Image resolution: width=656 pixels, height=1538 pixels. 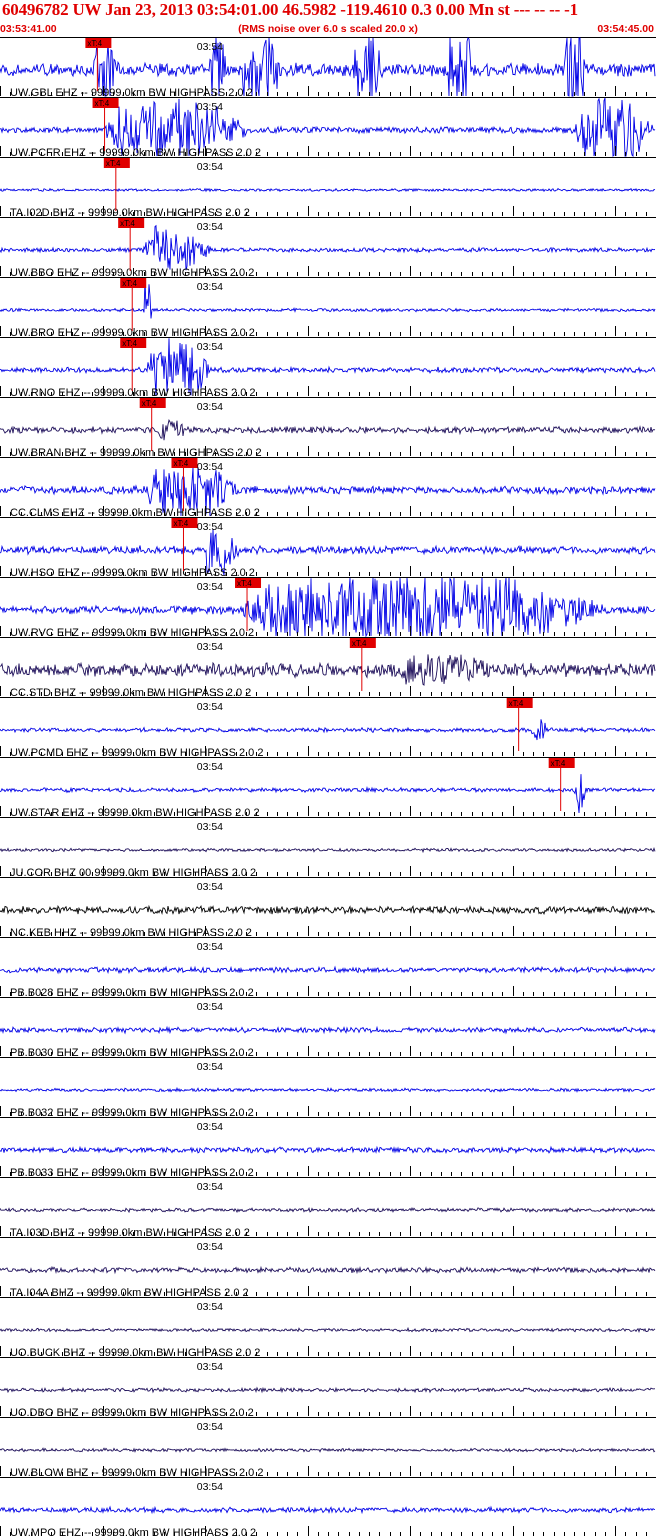 What do you see at coordinates (625, 29) in the screenshot?
I see `end-time-label: 03:54:45.00` at bounding box center [625, 29].